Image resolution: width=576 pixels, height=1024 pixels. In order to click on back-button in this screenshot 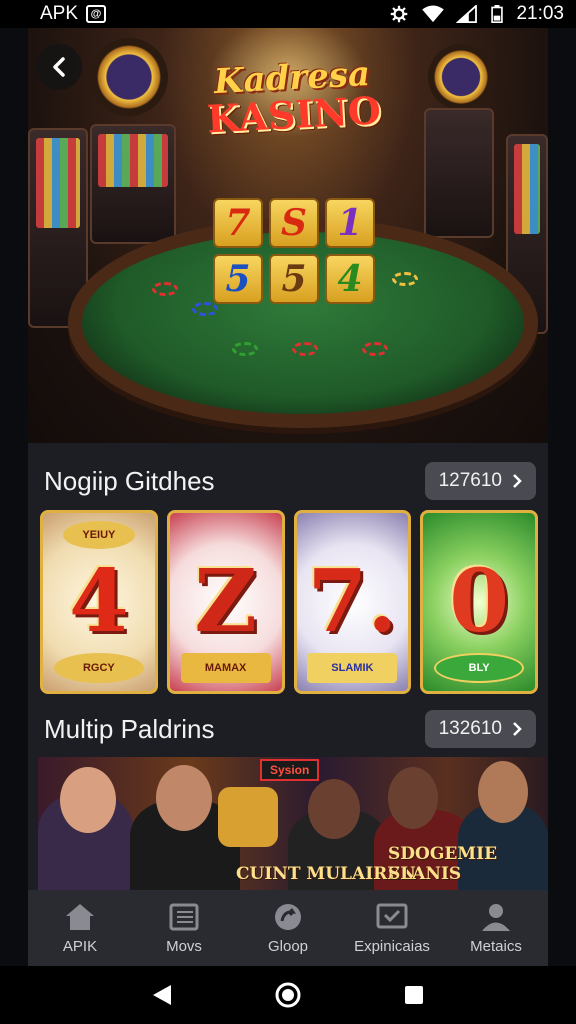, I will do `click(59, 67)`.